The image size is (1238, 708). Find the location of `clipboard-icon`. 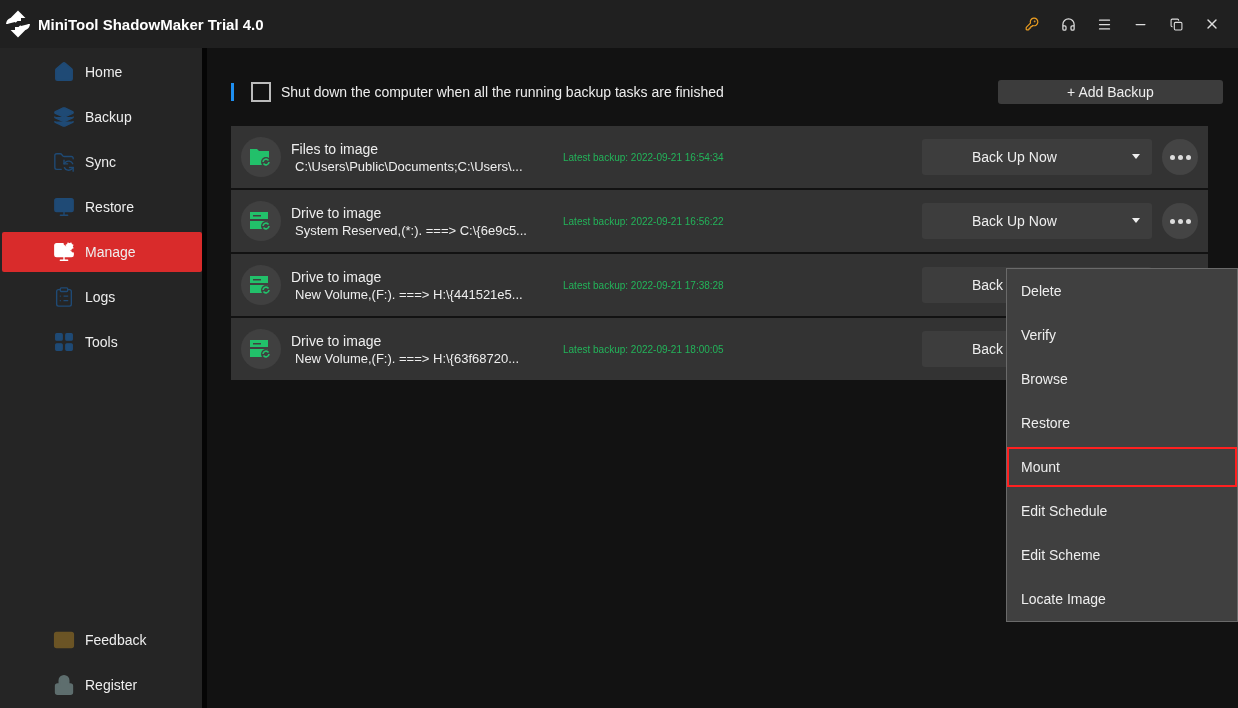

clipboard-icon is located at coordinates (64, 297).